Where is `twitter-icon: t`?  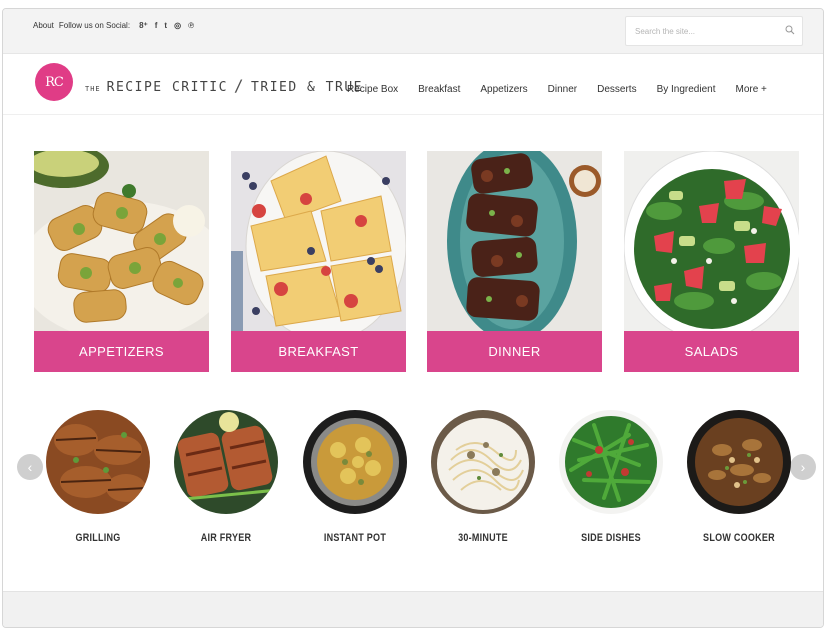 twitter-icon: t is located at coordinates (165, 25).